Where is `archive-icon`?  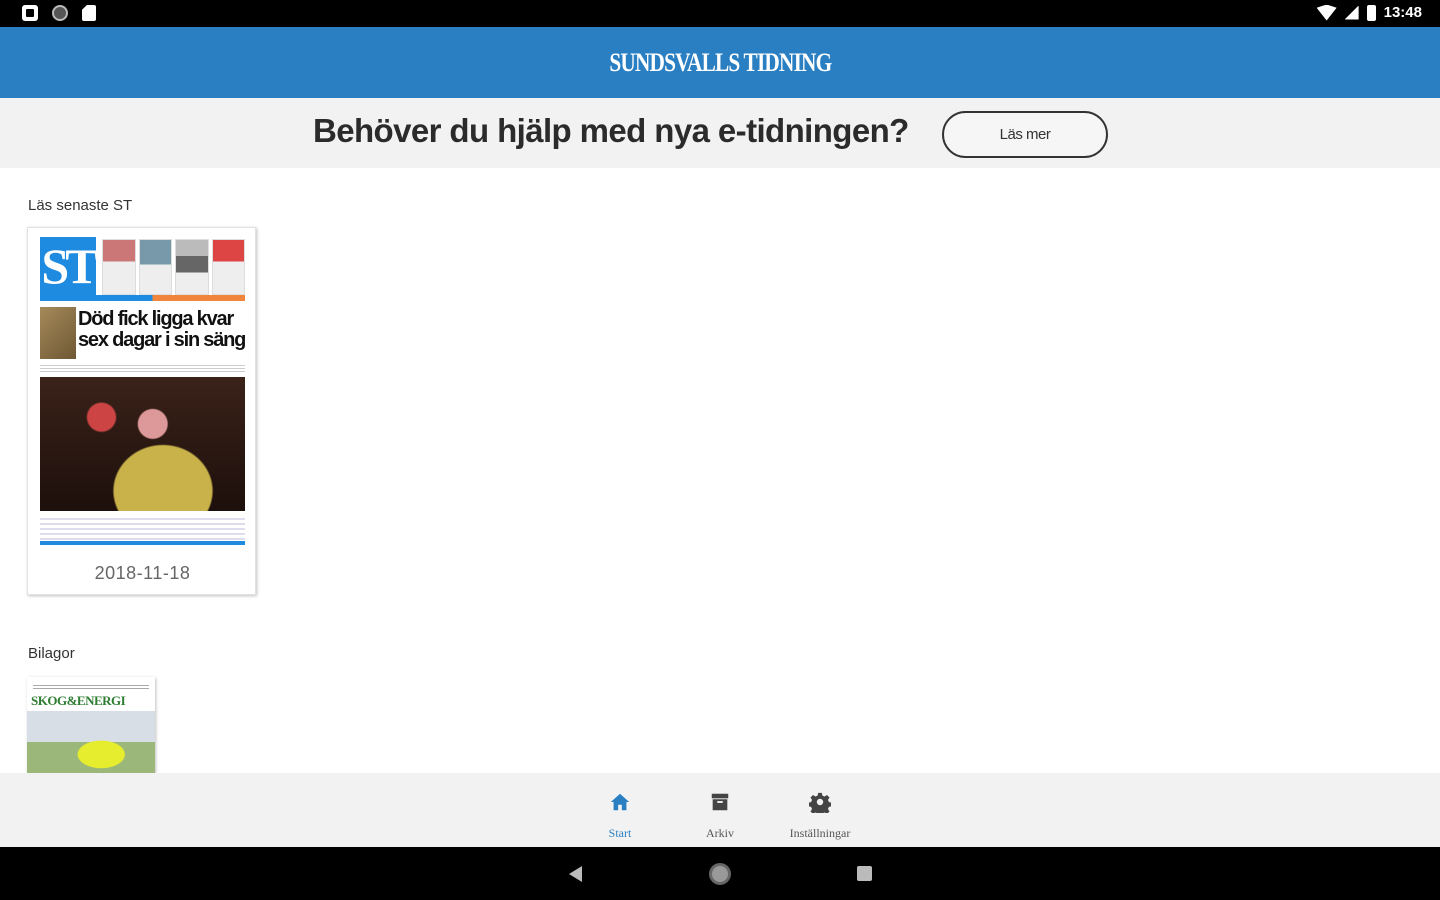 archive-icon is located at coordinates (720, 802).